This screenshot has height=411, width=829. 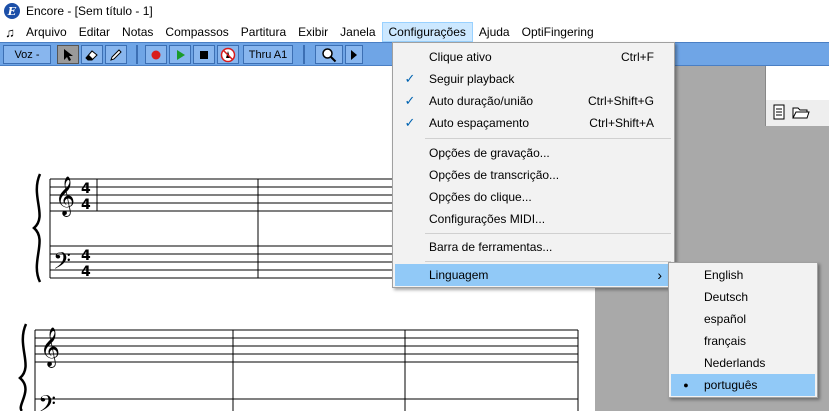 I want to click on menu-item-auto-duracao: ✓ Auto duração/união Ctrl+Shift+G, so click(x=533, y=101).